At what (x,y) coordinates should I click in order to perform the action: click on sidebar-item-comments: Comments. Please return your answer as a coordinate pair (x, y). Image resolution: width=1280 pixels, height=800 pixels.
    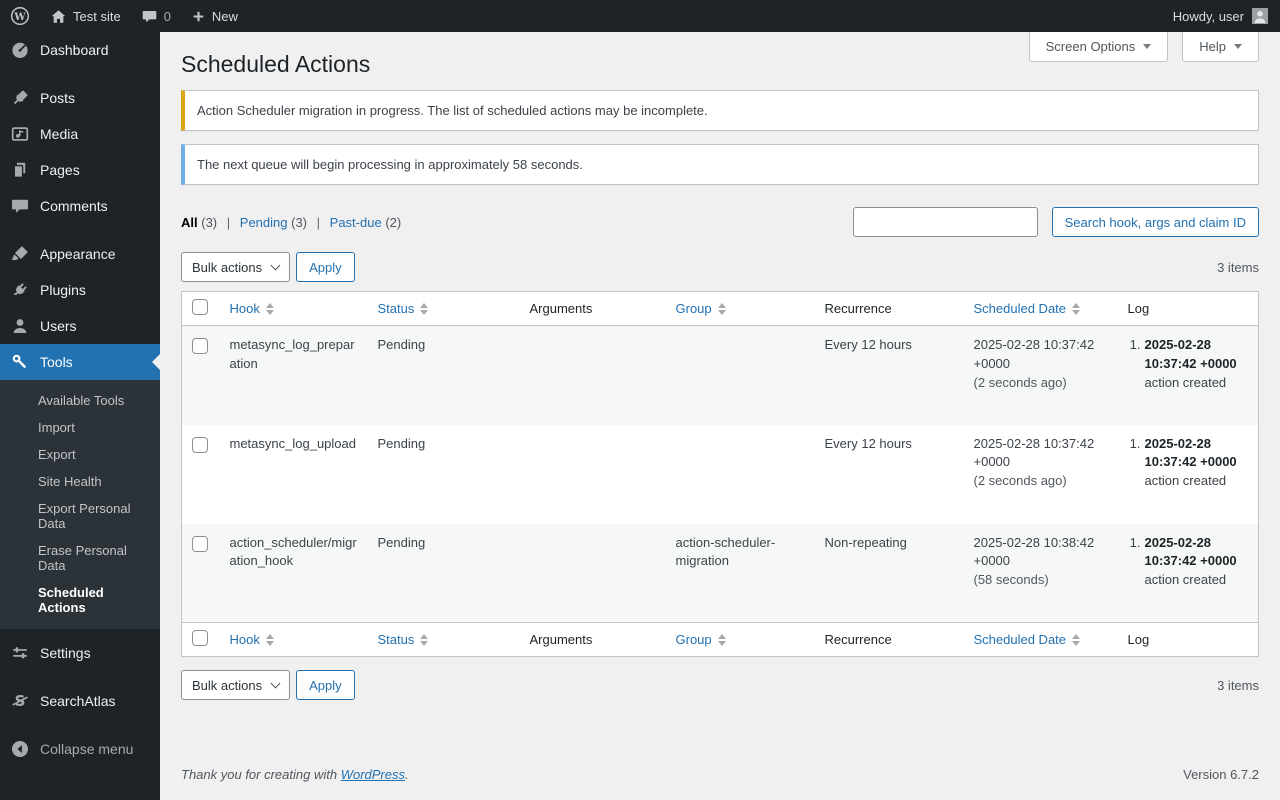
    Looking at the image, I should click on (80, 206).